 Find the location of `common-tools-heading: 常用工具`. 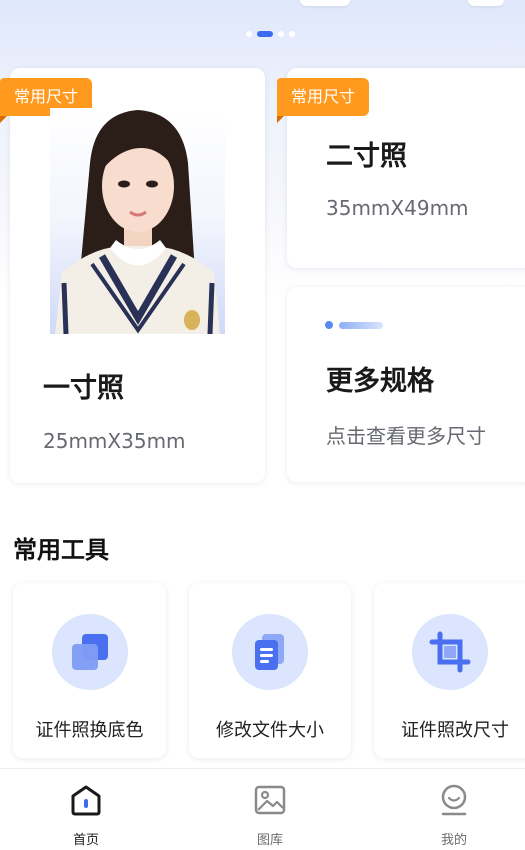

common-tools-heading: 常用工具 is located at coordinates (61, 550).